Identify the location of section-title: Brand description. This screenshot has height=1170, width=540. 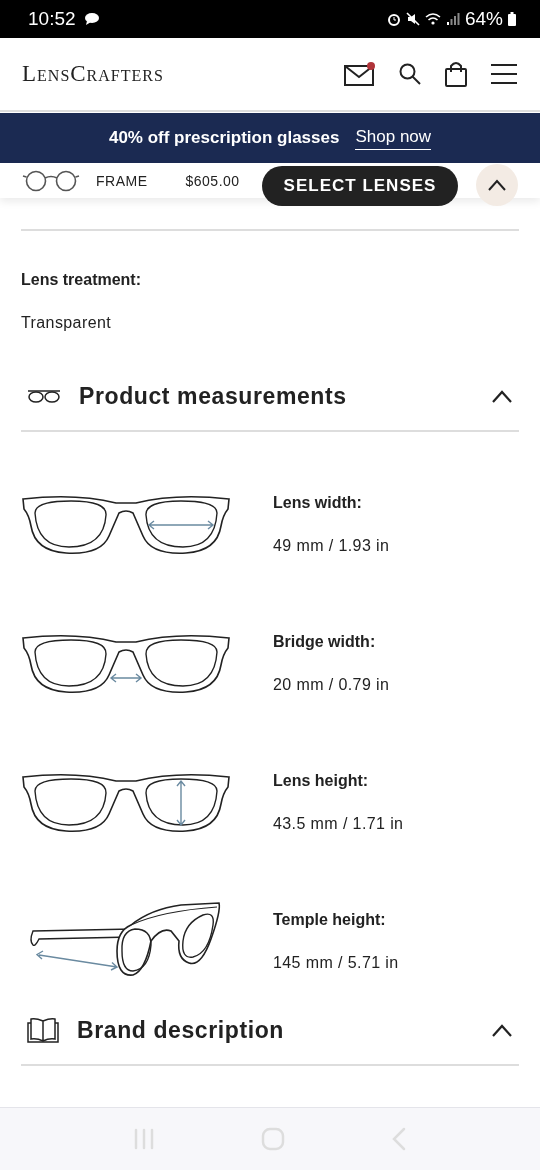
(275, 1030).